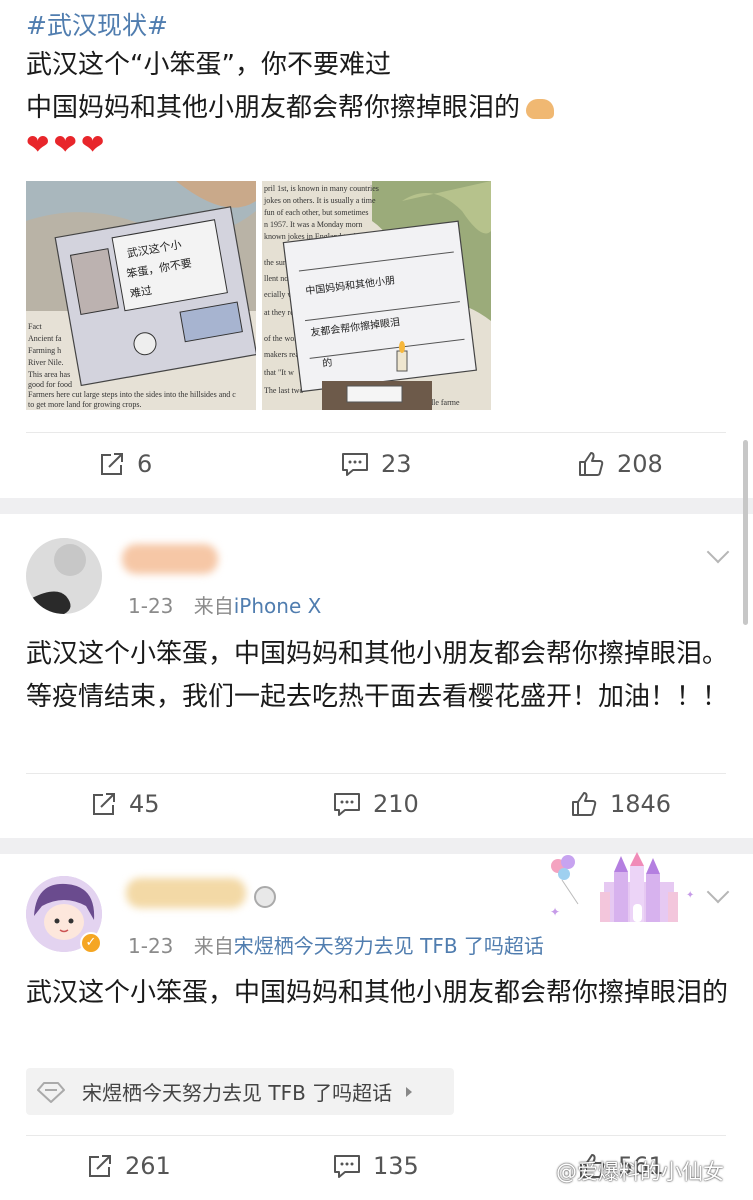  What do you see at coordinates (284, 390) in the screenshot?
I see `svg-text: The last two` at bounding box center [284, 390].